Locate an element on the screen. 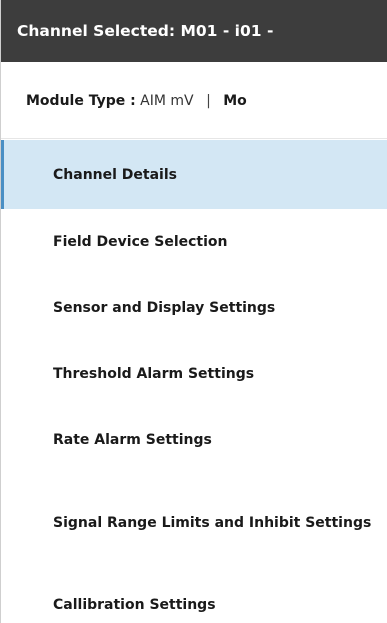 This screenshot has height=623, width=387. nav-item-field-device-selection: Field Device Selection is located at coordinates (194, 242).